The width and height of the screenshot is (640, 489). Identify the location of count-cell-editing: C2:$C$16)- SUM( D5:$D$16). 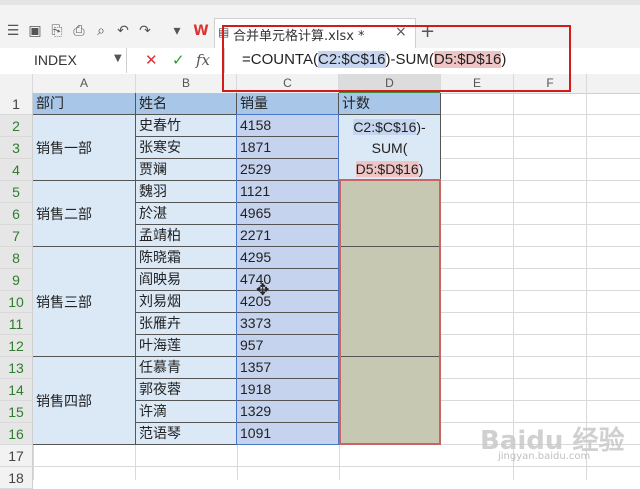
(390, 148).